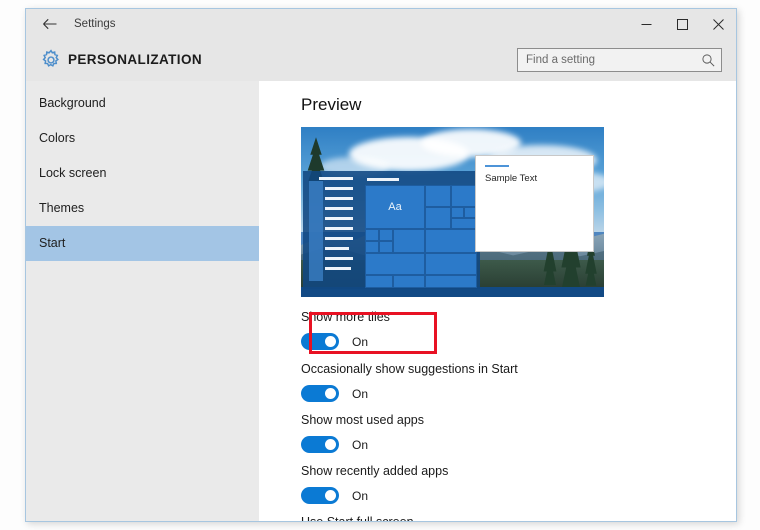  I want to click on preview-start-menu: Aa, so click(391, 230).